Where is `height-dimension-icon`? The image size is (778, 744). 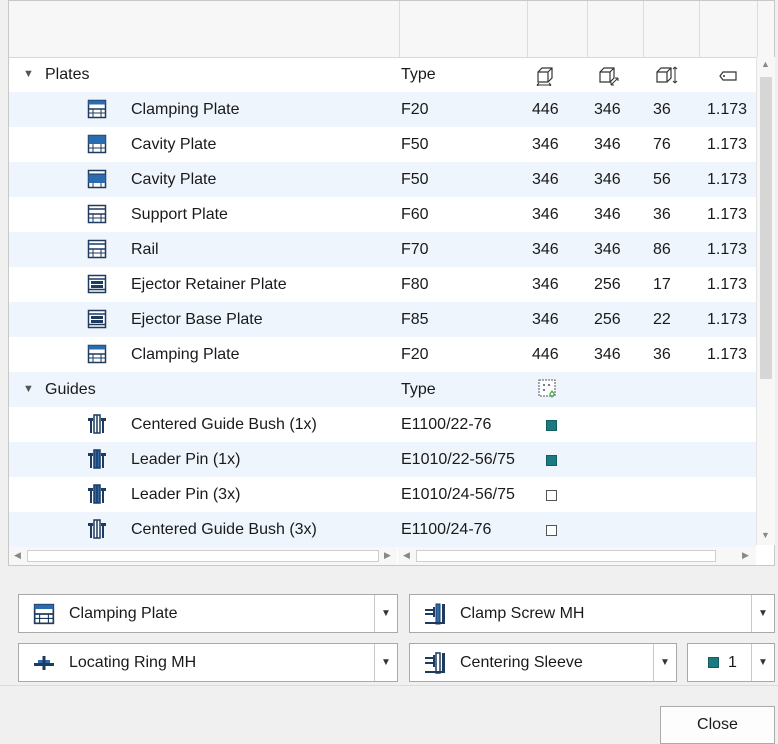 height-dimension-icon is located at coordinates (667, 75).